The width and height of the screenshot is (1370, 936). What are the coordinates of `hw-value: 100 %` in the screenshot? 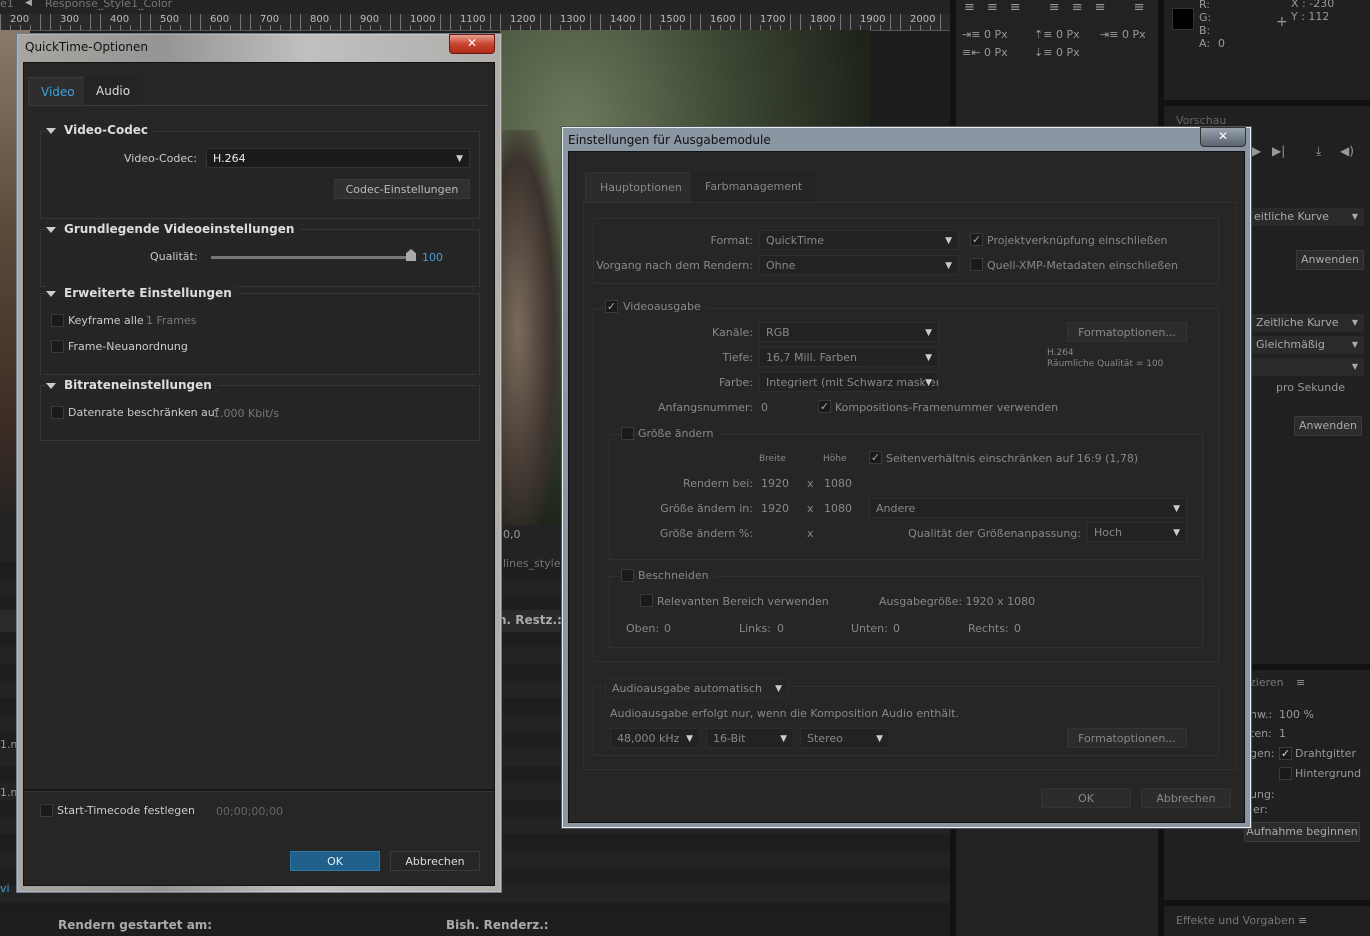 It's located at (1296, 714).